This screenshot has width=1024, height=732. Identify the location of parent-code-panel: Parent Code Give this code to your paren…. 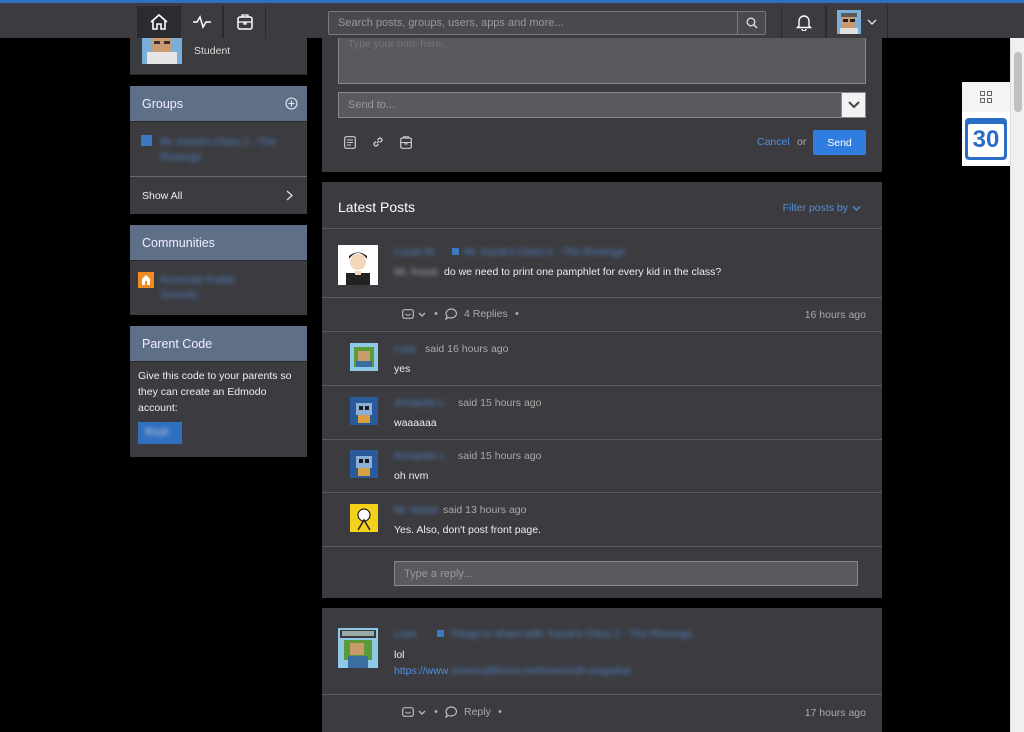
(218, 391).